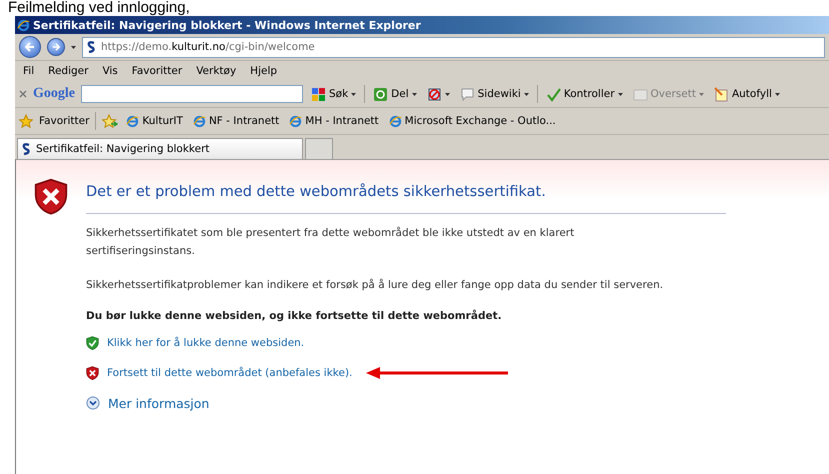 The width and height of the screenshot is (829, 474). What do you see at coordinates (236, 121) in the screenshot?
I see `favorite-link: NF - Intranett` at bounding box center [236, 121].